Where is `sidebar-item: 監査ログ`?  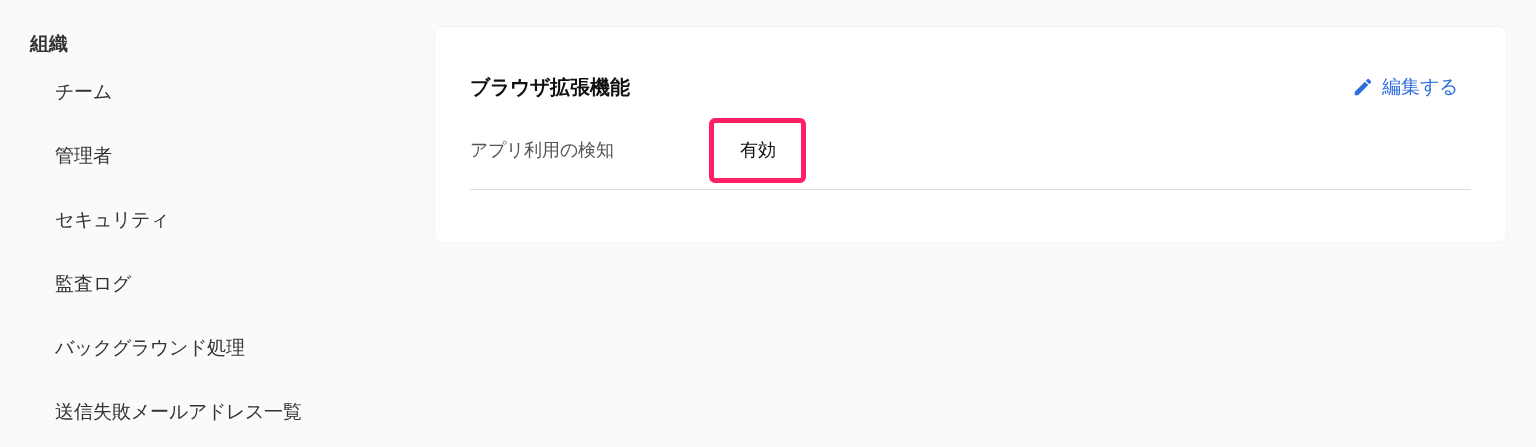
sidebar-item: 監査ログ is located at coordinates (93, 284).